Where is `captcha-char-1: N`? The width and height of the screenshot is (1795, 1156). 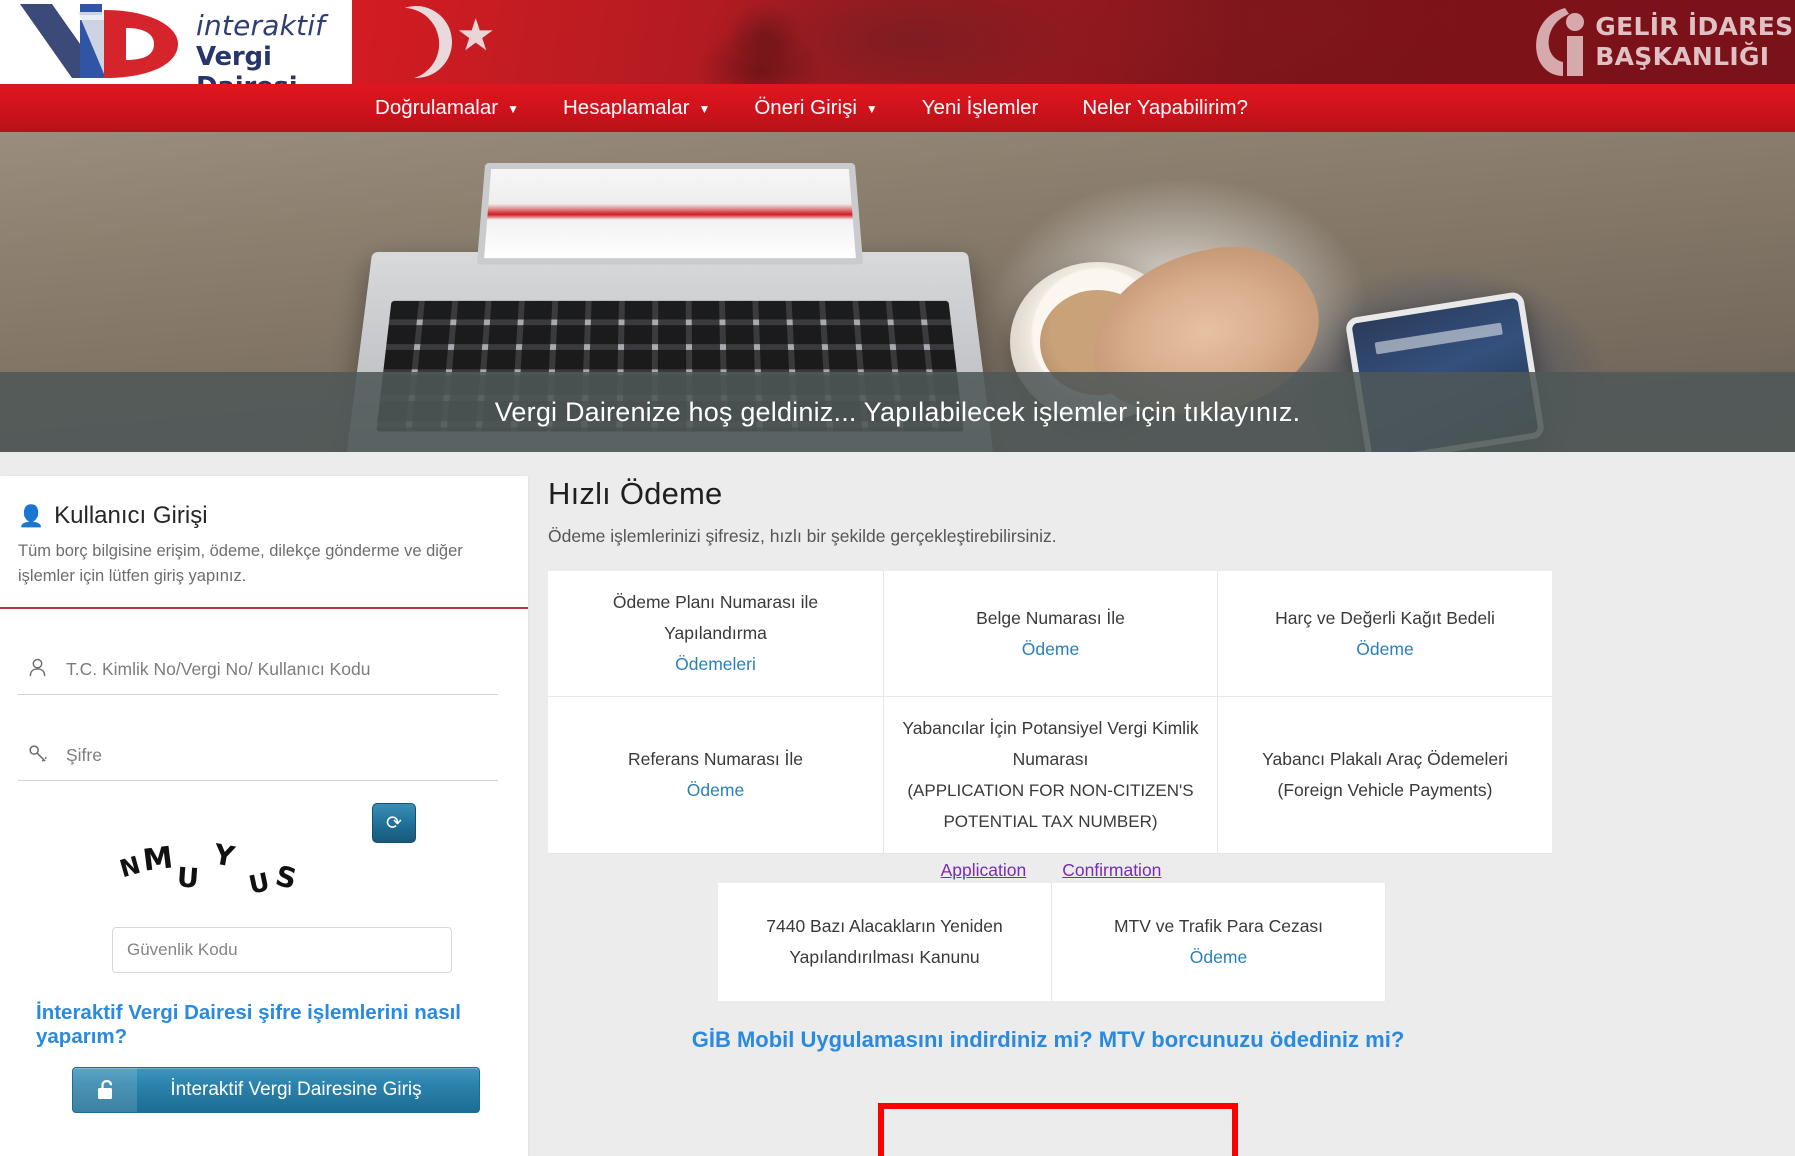
captcha-char-1: N is located at coordinates (130, 867).